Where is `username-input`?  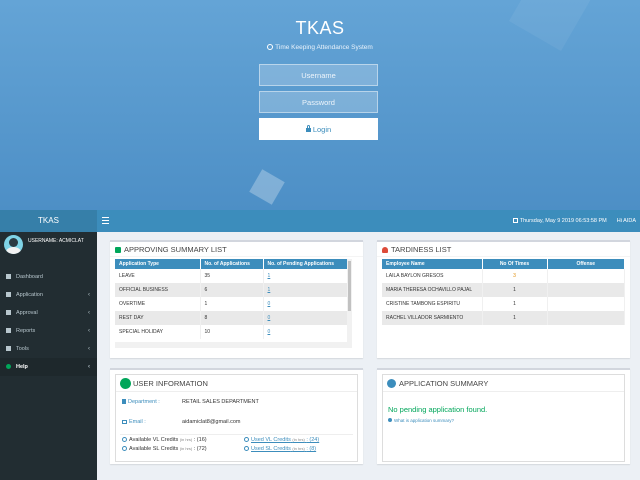
username-input is located at coordinates (318, 75).